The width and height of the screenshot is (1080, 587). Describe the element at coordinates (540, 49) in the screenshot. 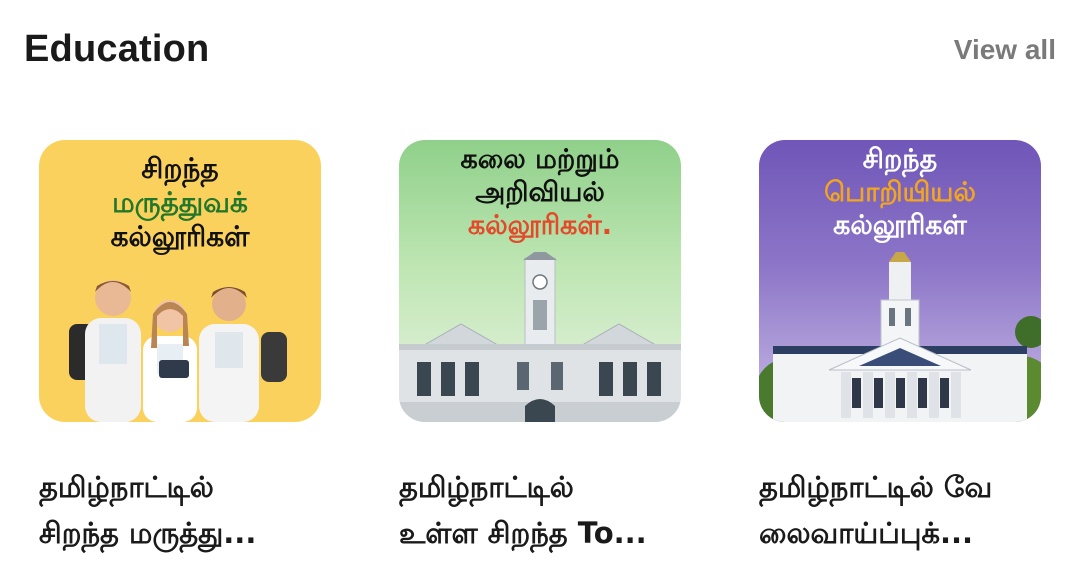

I see `section-header: Education View all` at that location.